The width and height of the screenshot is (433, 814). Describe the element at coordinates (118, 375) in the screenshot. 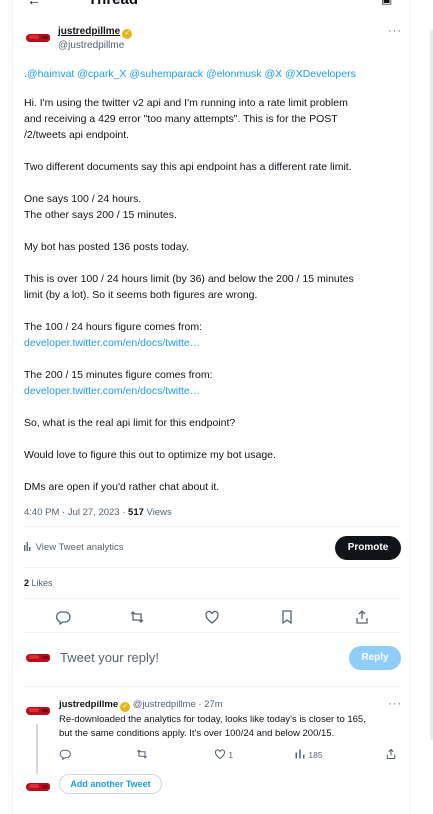

I see `tweet-line: The 200 / 15 minutes figure comes from:` at that location.